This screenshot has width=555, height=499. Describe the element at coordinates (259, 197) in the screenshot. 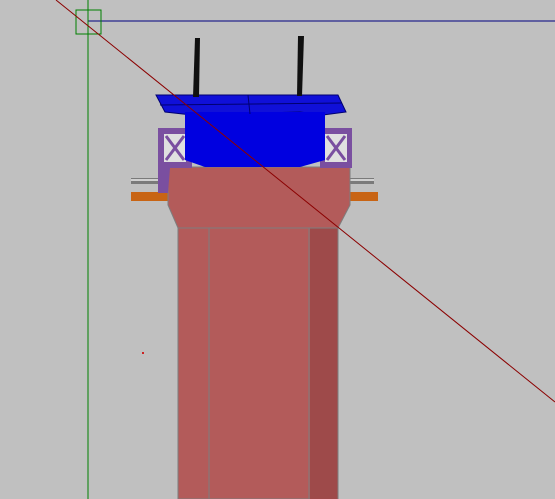

I see `pier-cap` at that location.